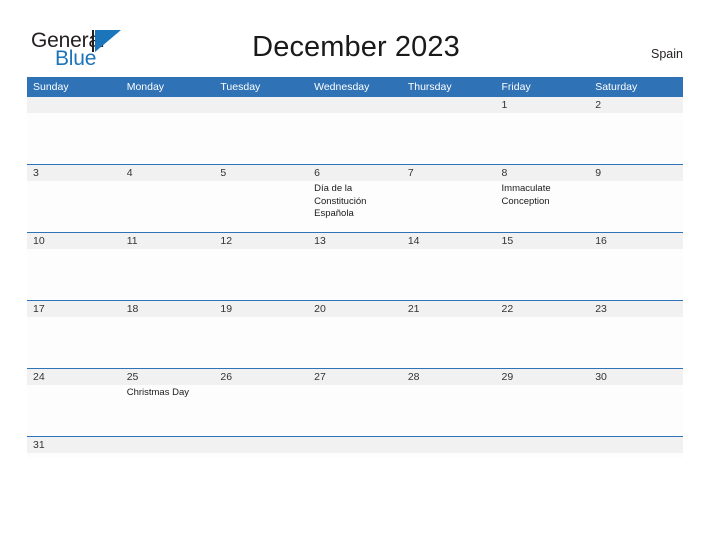 The height and width of the screenshot is (550, 712). I want to click on day-number: 17, so click(39, 309).